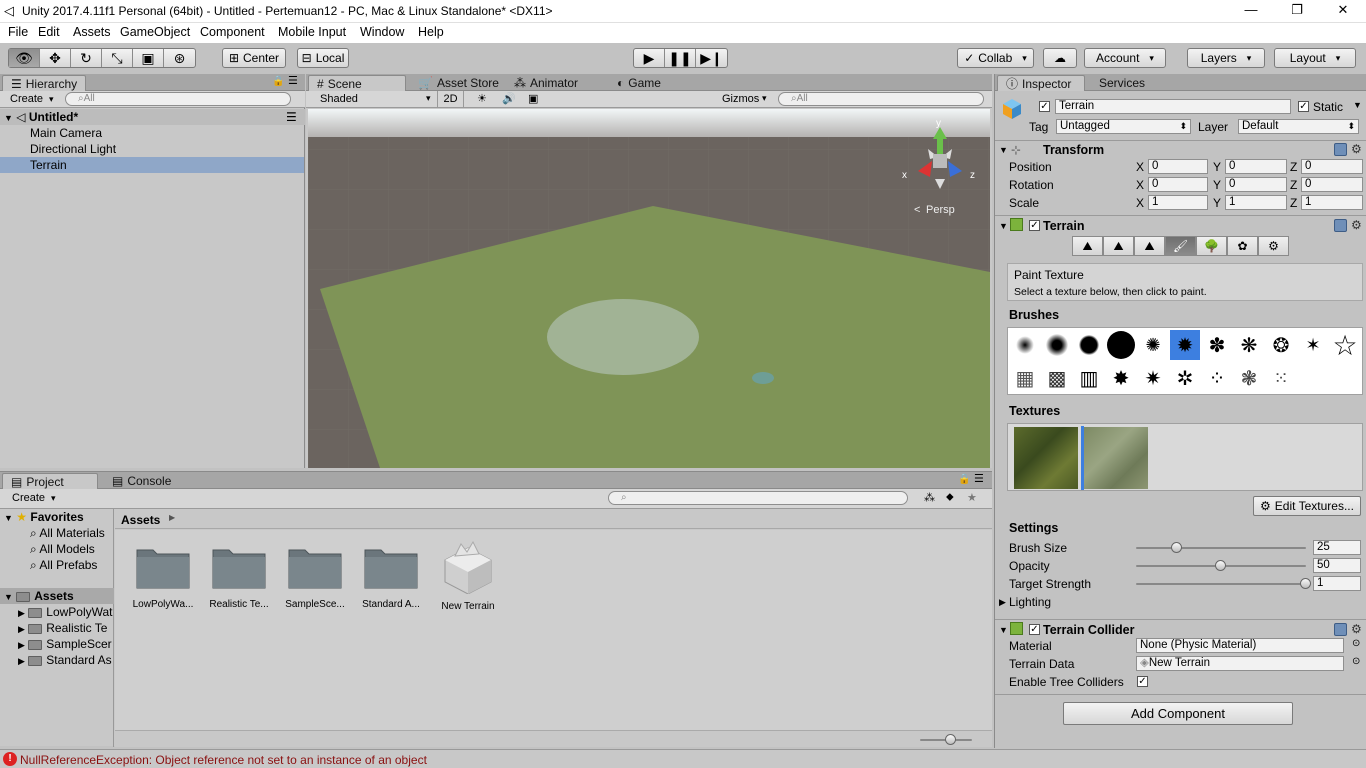 The width and height of the screenshot is (1366, 768). What do you see at coordinates (1173, 106) in the screenshot?
I see `object-name-field: Terrain` at bounding box center [1173, 106].